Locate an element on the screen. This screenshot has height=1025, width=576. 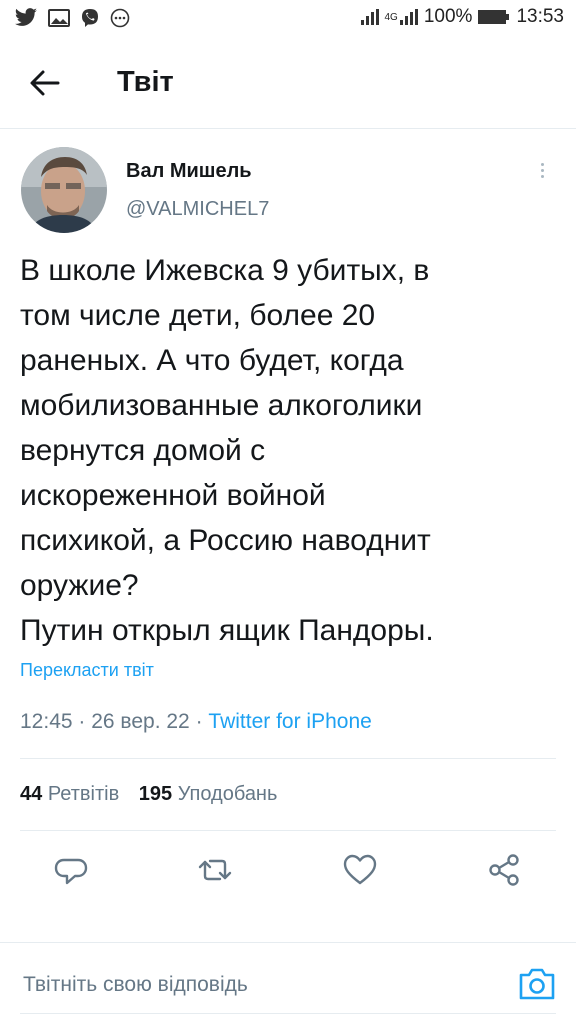
network-type: 4G is located at coordinates (391, 17).